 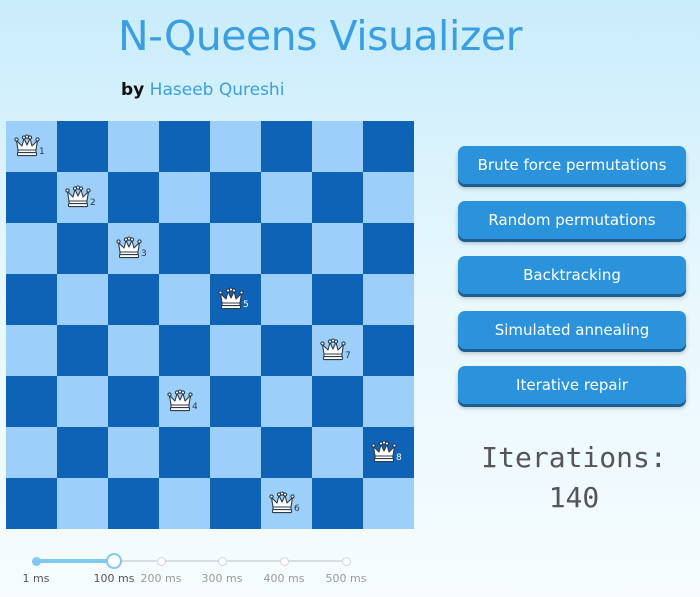 What do you see at coordinates (144, 254) in the screenshot?
I see `queen-number: 3` at bounding box center [144, 254].